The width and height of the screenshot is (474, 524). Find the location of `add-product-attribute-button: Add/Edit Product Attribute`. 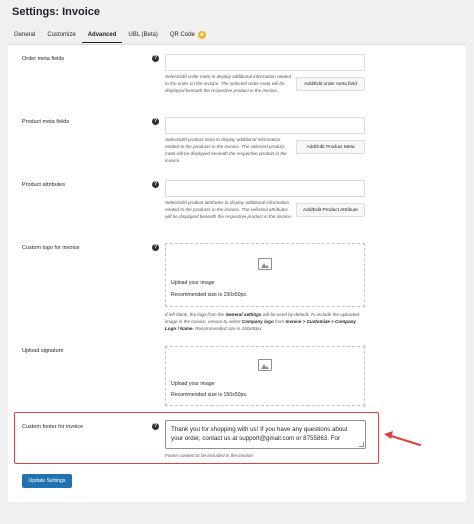

add-product-attribute-button: Add/Edit Product Attribute is located at coordinates (330, 210).